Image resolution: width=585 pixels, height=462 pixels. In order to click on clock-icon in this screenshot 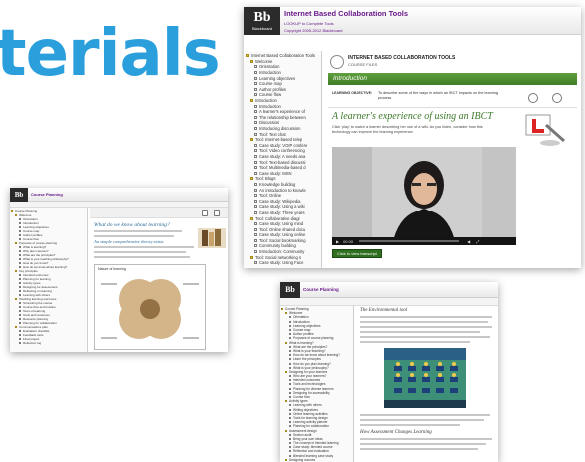, I will do `click(205, 213)`.